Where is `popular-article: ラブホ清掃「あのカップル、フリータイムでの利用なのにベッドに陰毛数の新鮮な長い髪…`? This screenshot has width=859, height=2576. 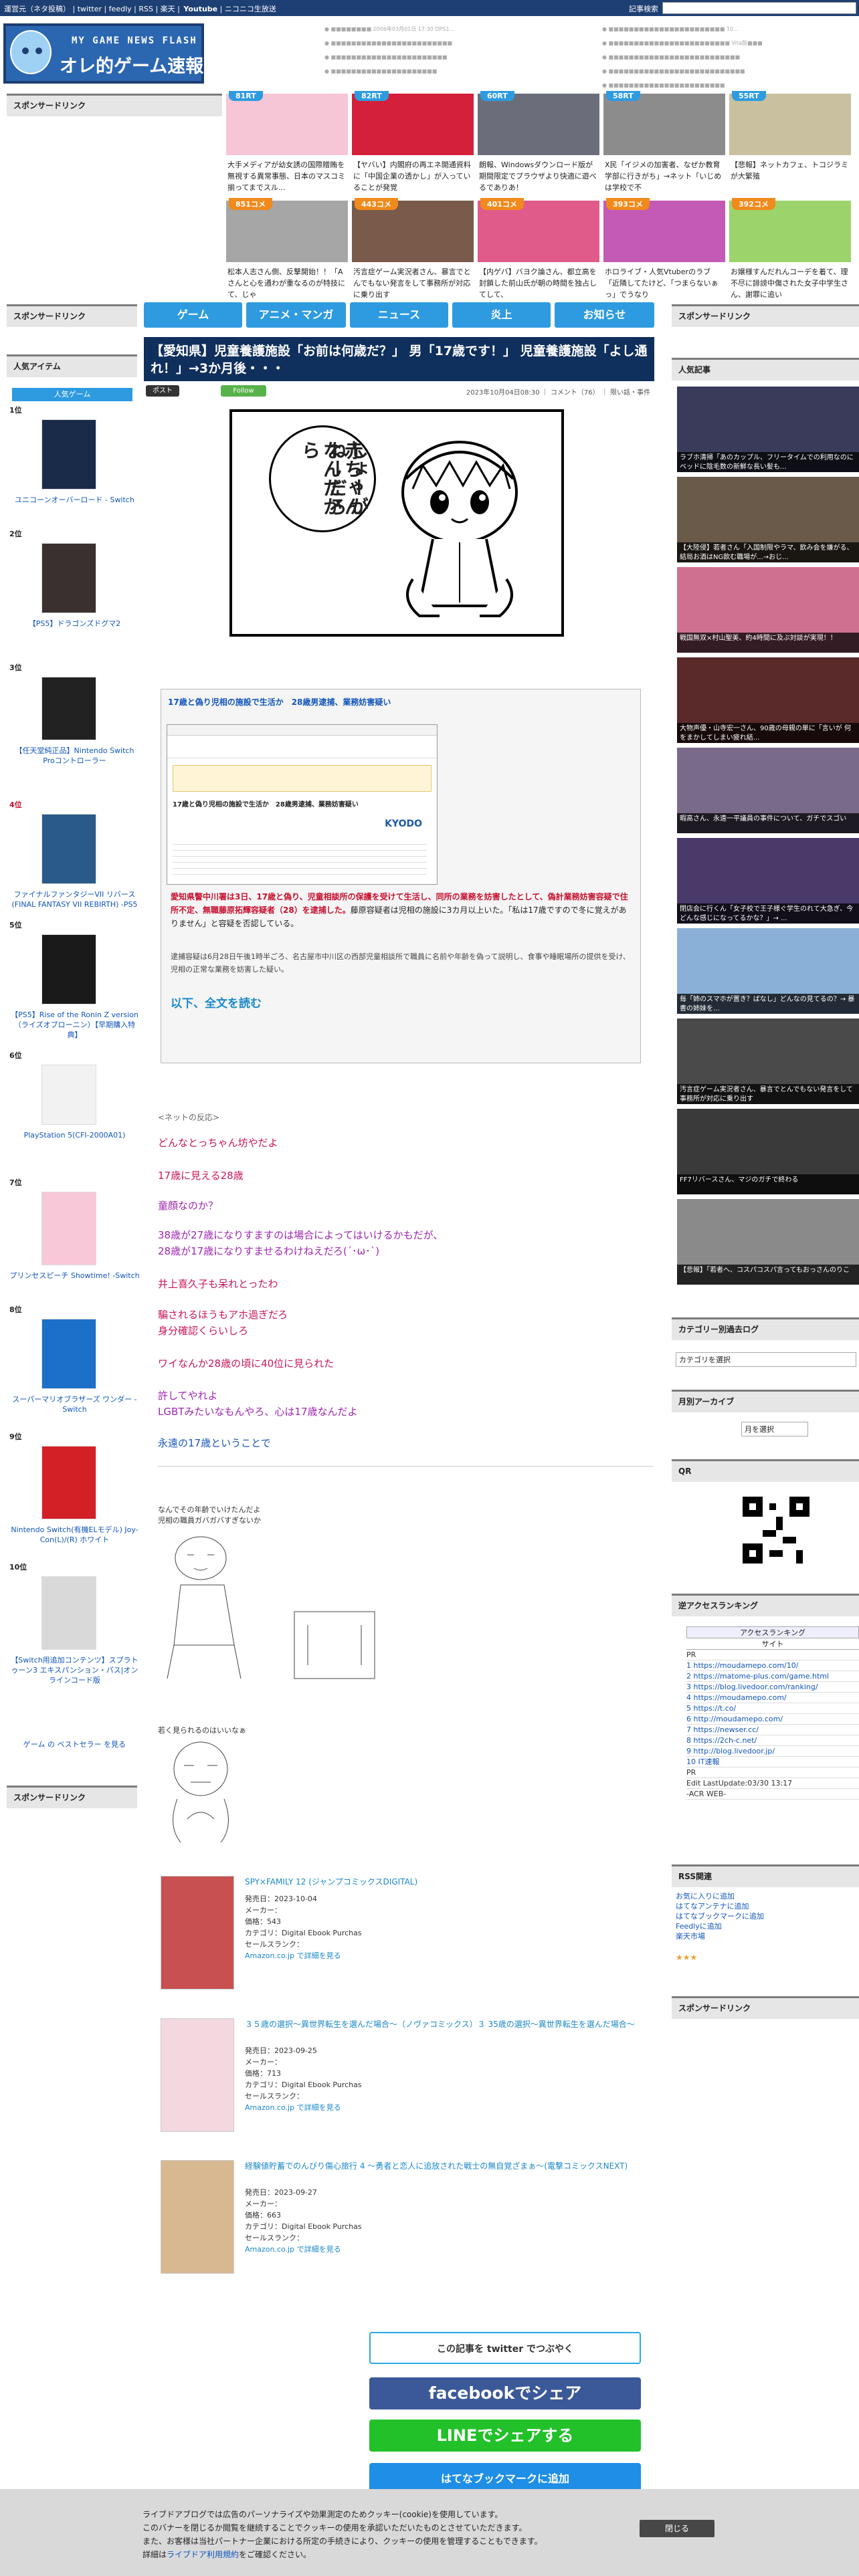 popular-article: ラブホ清掃「あのカップル、フリータイムでの利用なのにベッドに陰毛数の新鮮な長い髪… is located at coordinates (768, 429).